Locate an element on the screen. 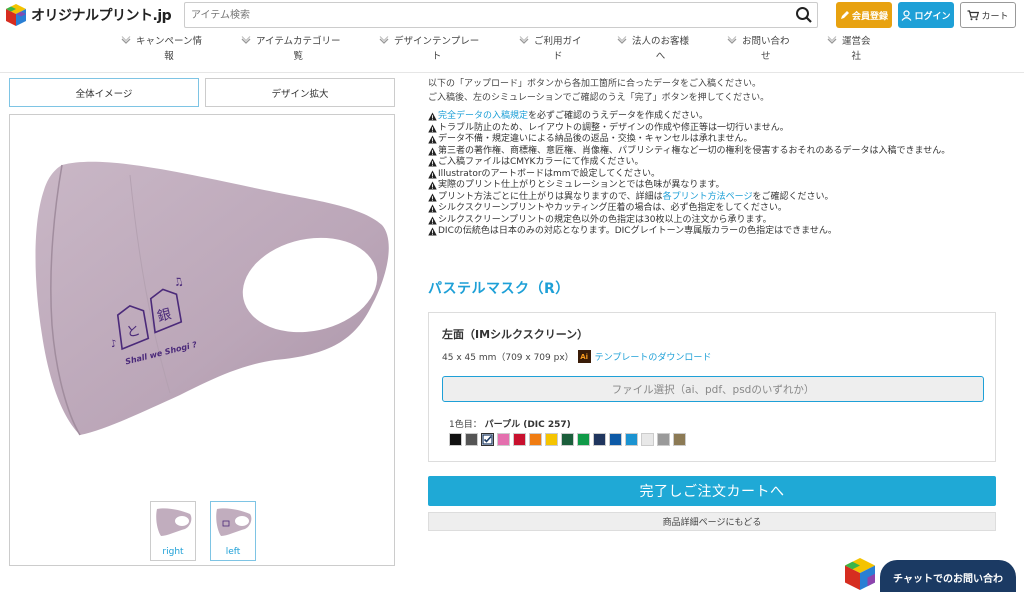  note-item: 完全データの入稿規定を必ずご確認のうえデータを作成ください。 is located at coordinates (713, 117).